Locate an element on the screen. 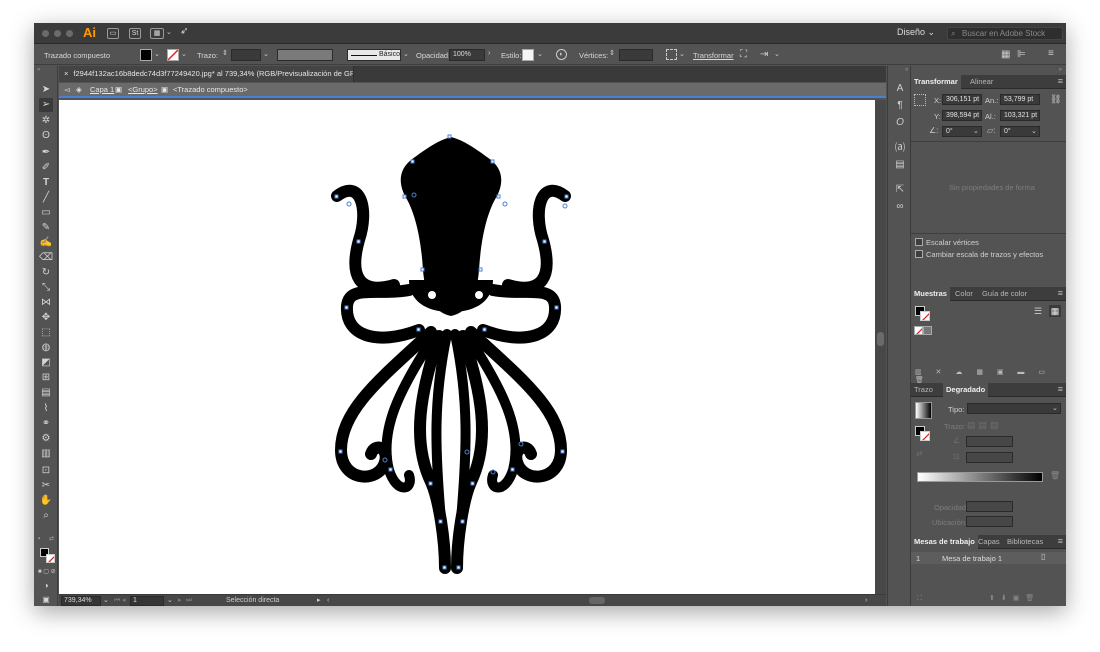  scroll-right-icon: › is located at coordinates (866, 600).